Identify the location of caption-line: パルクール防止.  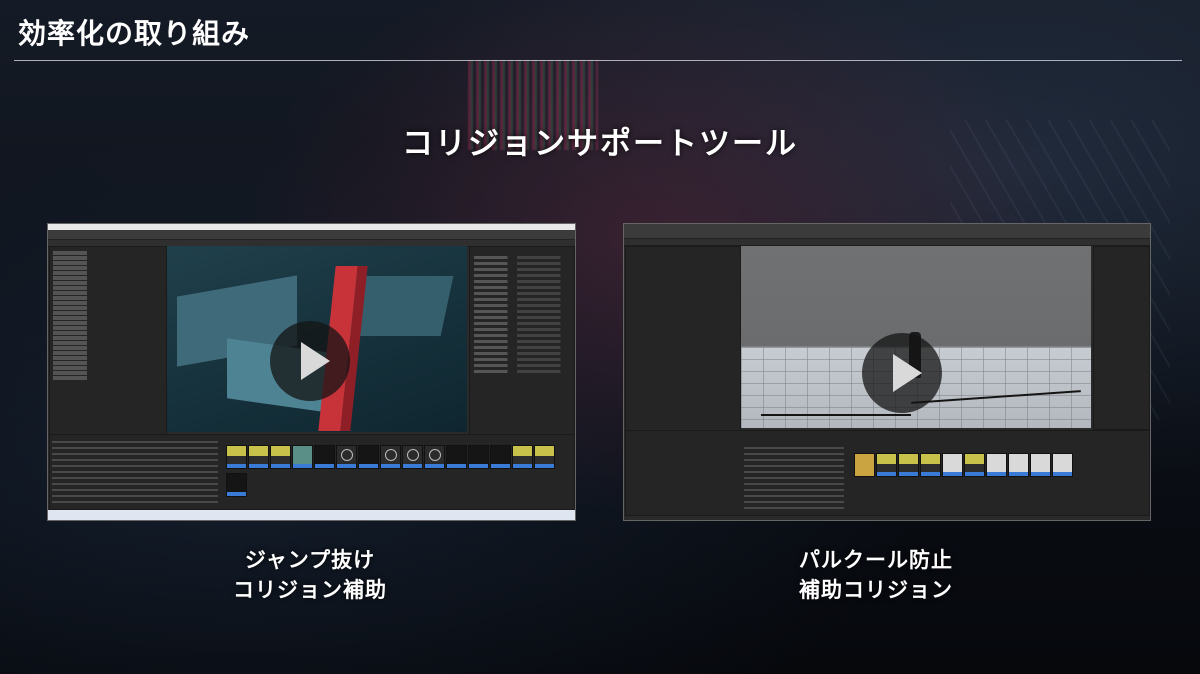
(876, 560).